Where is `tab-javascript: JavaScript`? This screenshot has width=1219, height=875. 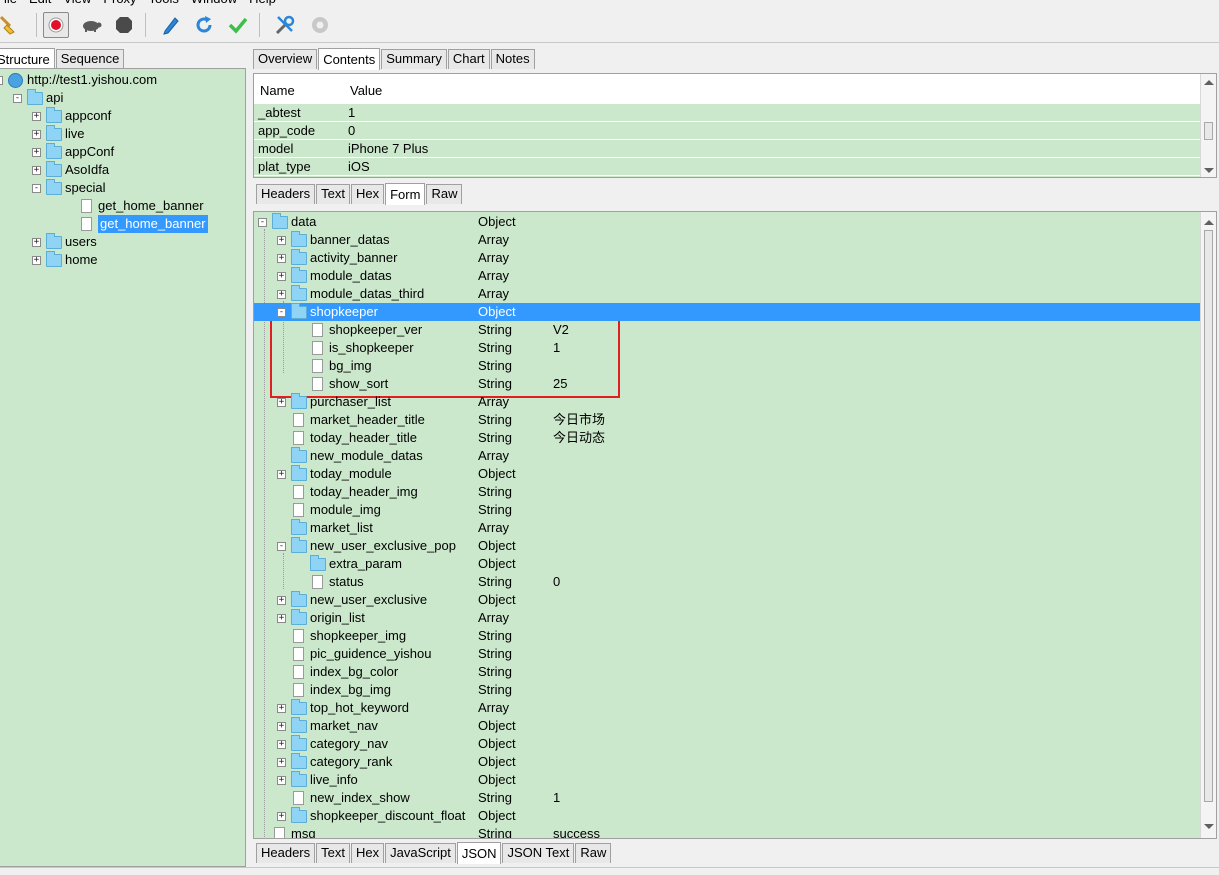
tab-javascript: JavaScript is located at coordinates (420, 853).